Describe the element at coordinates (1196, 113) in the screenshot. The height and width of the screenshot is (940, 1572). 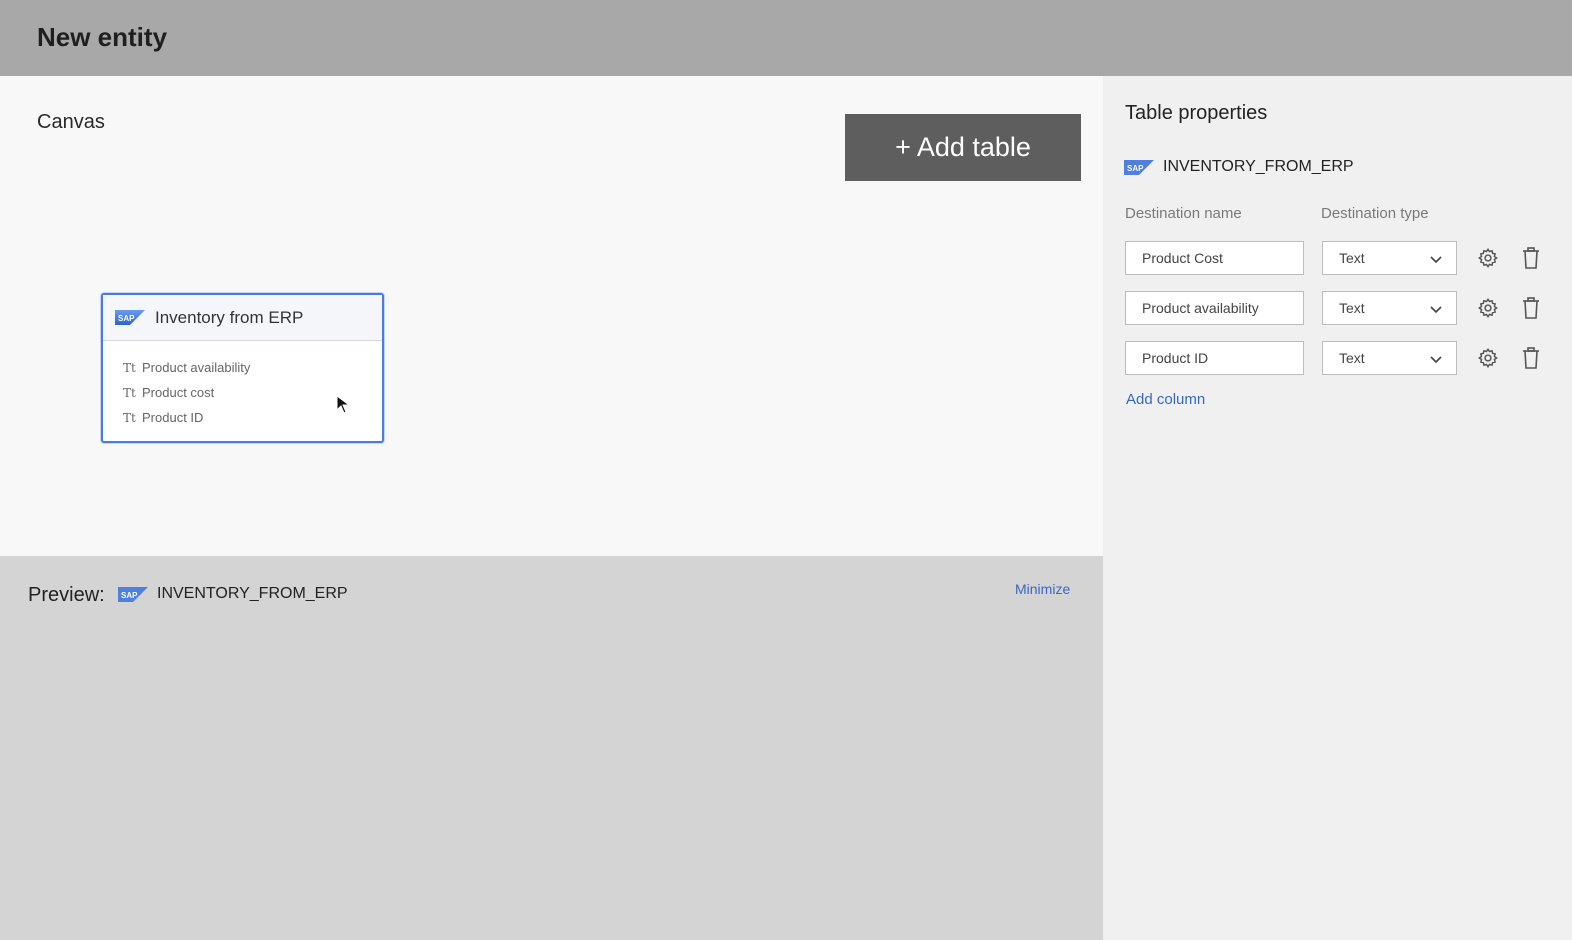
I see `properties-title: Table properties` at that location.